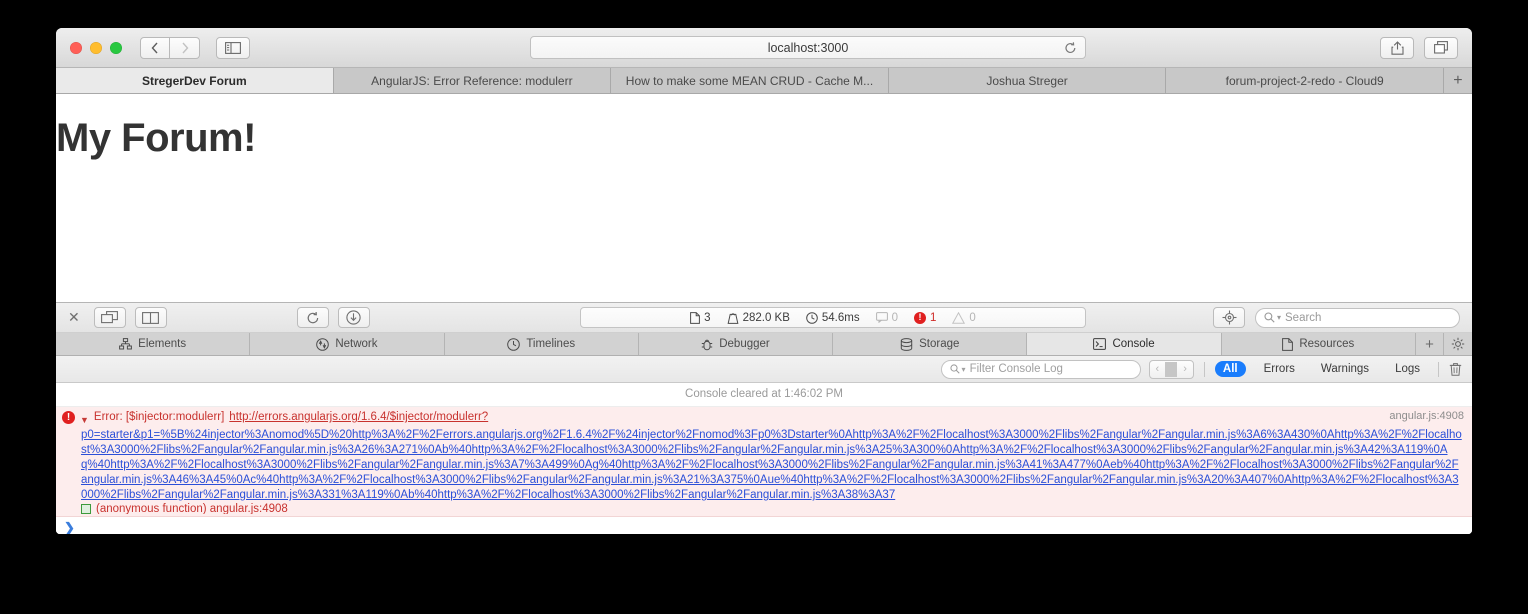 The image size is (1528, 614). I want to click on browser-titlebar: localhost:3000, so click(764, 48).